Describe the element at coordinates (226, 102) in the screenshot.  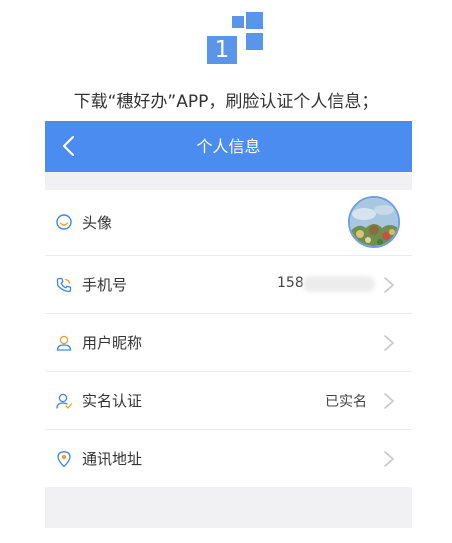
I see `instruction-text: 下载“穗好办”APP，刷脸认证个人信息；` at that location.